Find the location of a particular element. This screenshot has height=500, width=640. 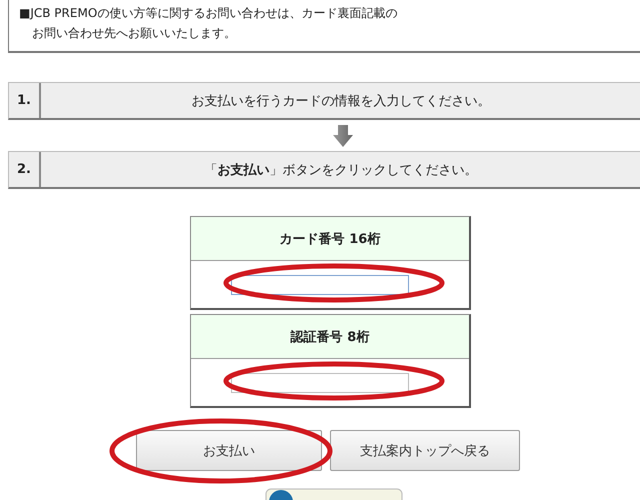

field-label: カード番号 16桁 is located at coordinates (330, 239).